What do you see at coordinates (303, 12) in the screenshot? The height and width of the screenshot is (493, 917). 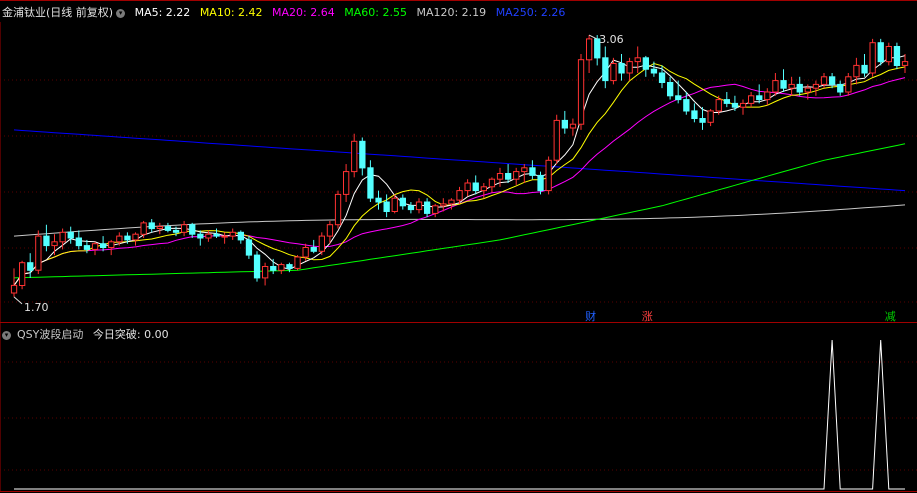 I see `ma20-label: MA20: 2.64` at bounding box center [303, 12].